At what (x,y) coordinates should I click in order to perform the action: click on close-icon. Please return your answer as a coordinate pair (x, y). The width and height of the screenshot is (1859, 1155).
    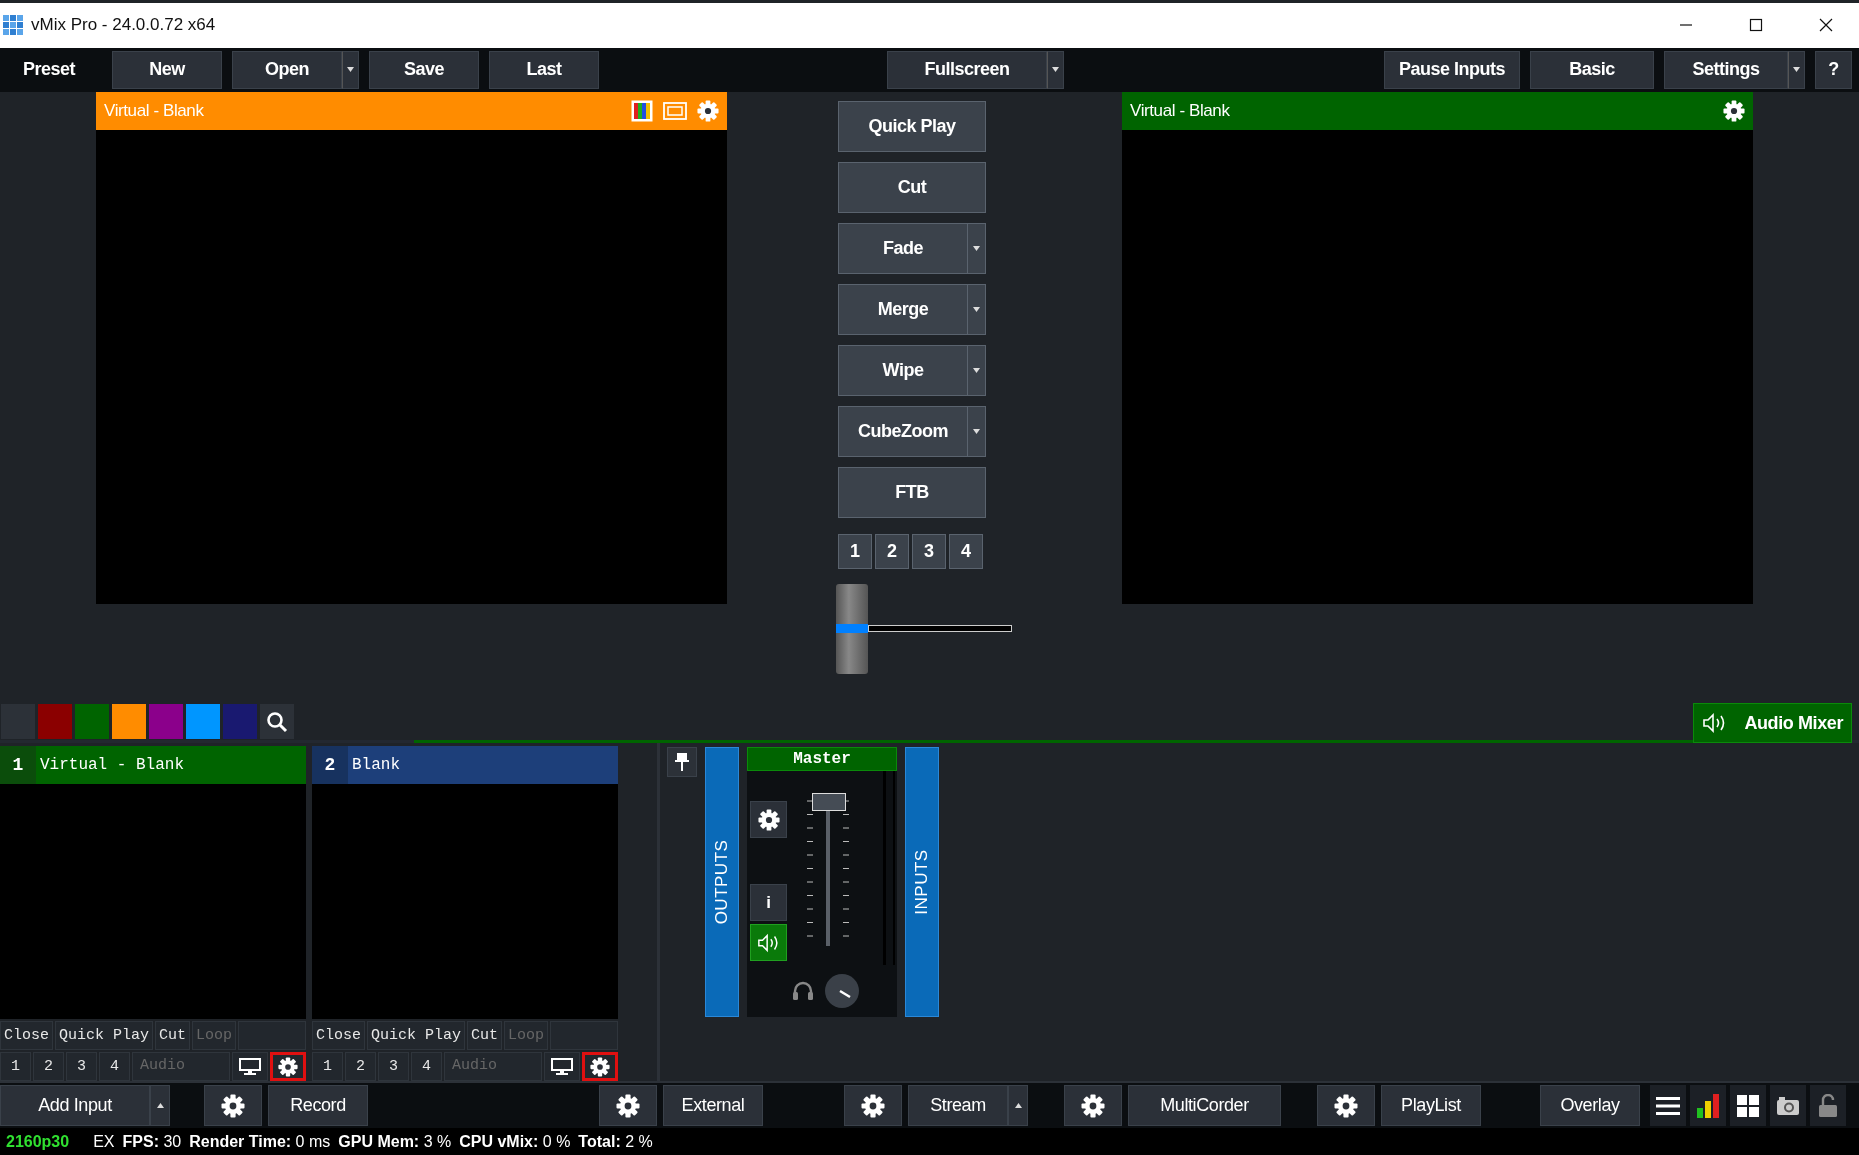
    Looking at the image, I should click on (1826, 25).